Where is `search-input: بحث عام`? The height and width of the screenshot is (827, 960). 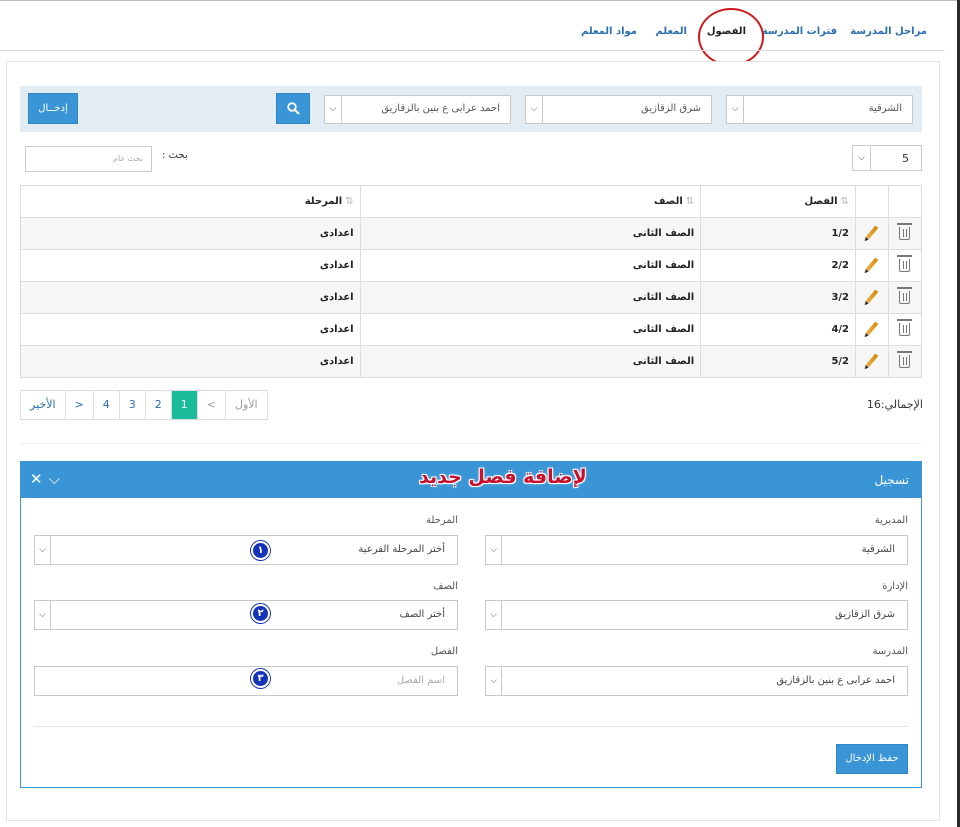
search-input: بحث عام is located at coordinates (88, 159).